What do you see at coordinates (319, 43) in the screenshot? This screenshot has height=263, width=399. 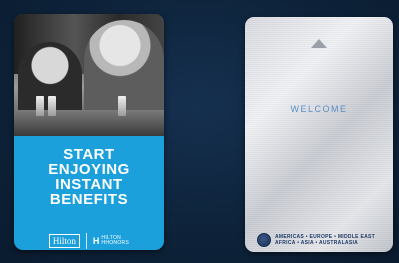 I see `triangle-up-icon` at bounding box center [319, 43].